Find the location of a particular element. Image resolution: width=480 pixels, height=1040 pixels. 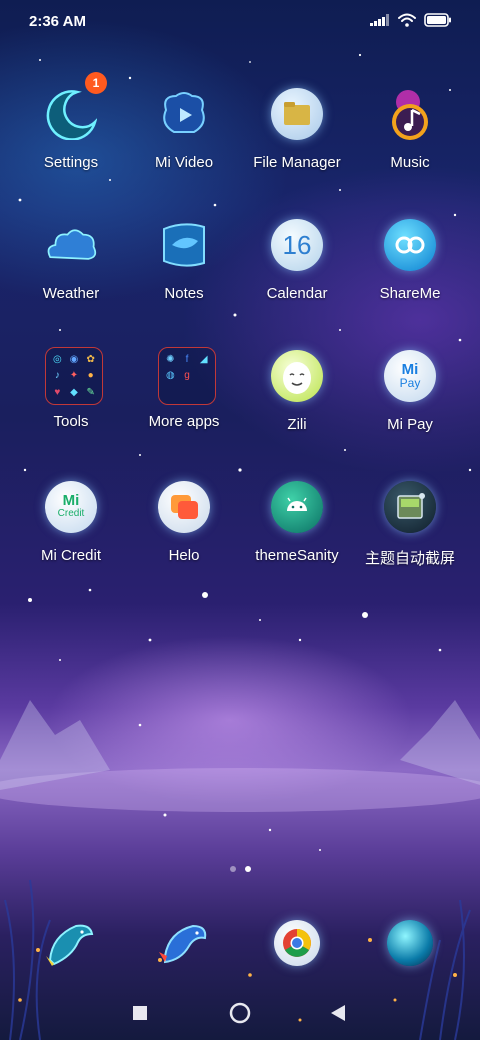

square-icon is located at coordinates (140, 1013).